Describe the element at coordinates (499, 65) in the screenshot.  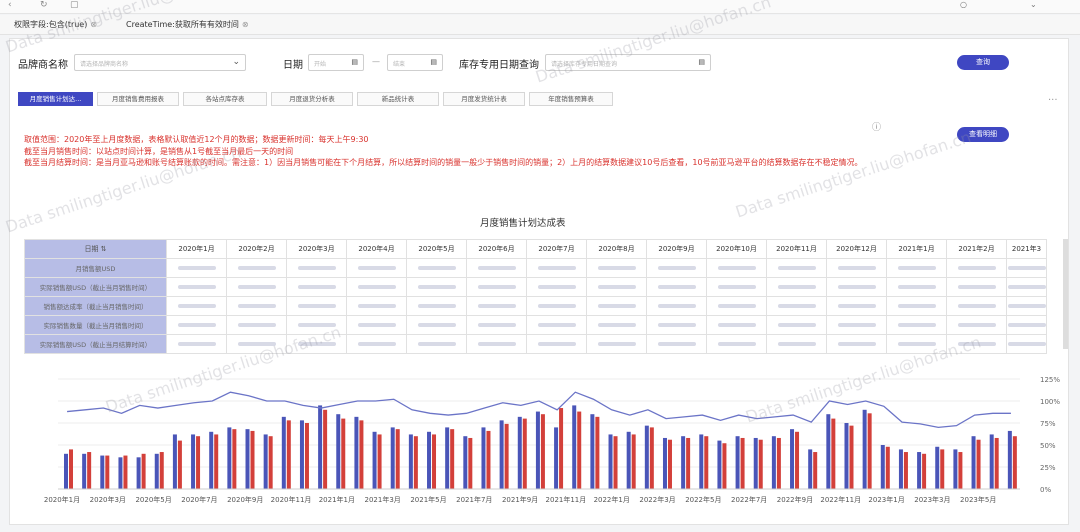
I see `inventory-date-label: 库存专用日期查询` at that location.